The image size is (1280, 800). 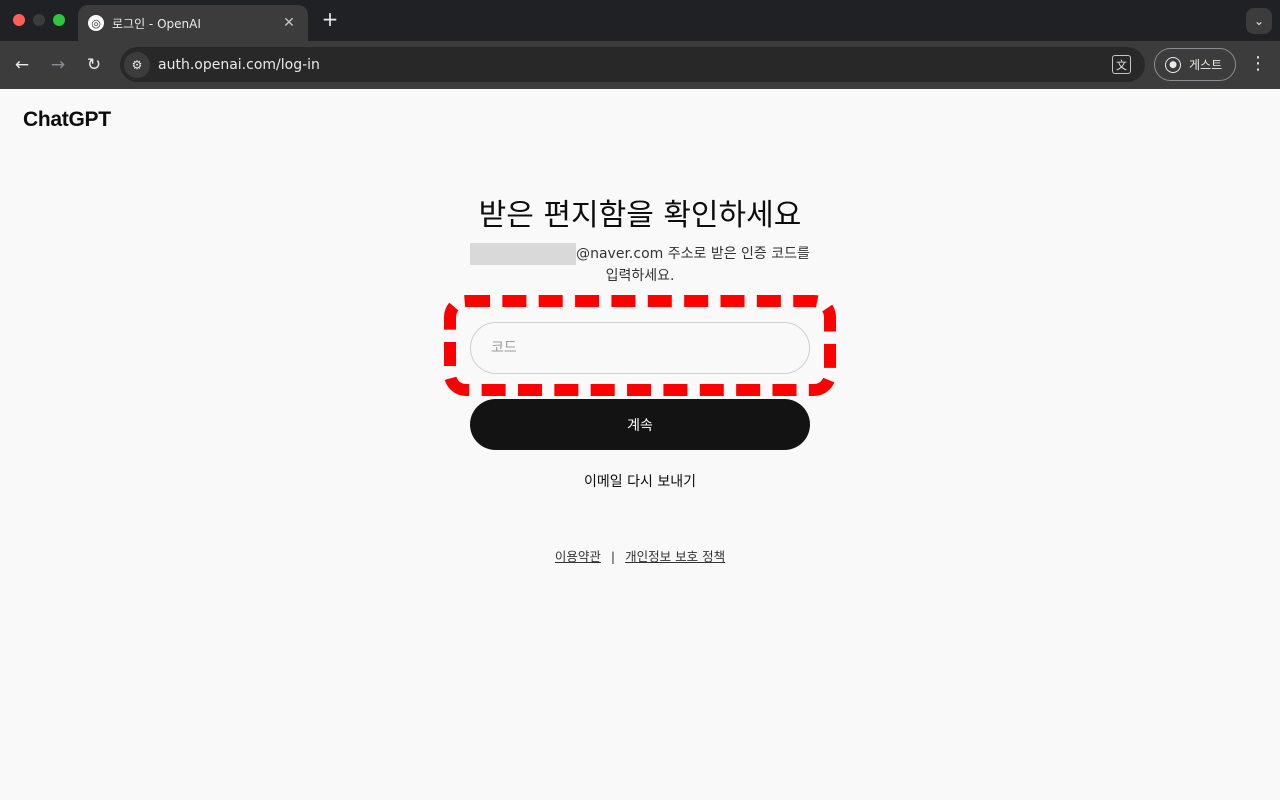 I want to click on instruction-text: @naver.com 주소로 받은 인증 코드를 입력하세요., so click(x=640, y=265).